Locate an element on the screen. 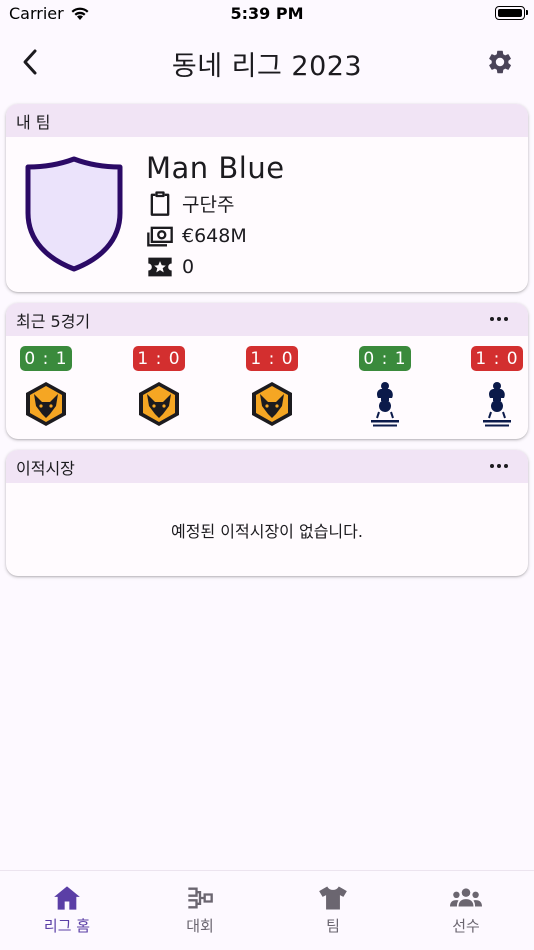 This screenshot has height=950, width=534. nav-item-league-home: 리그 홈 is located at coordinates (67, 909).